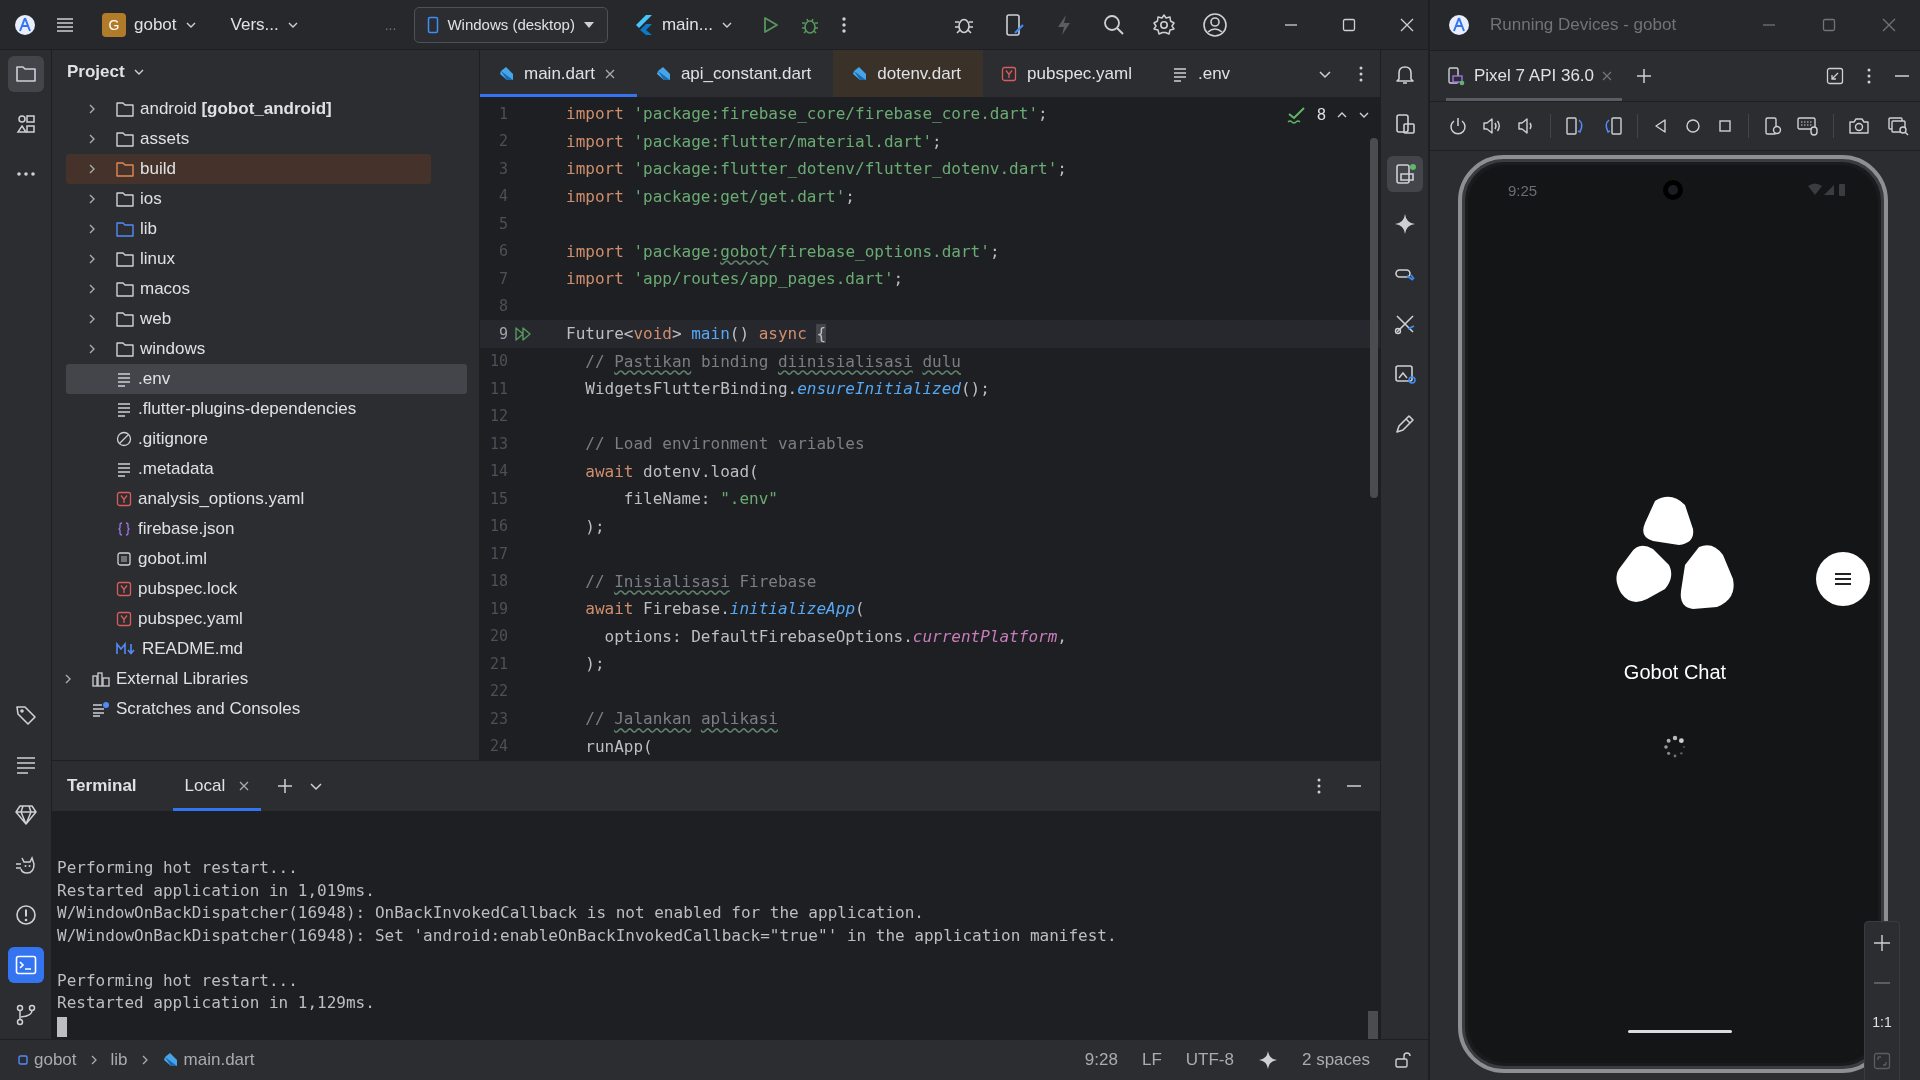 Image resolution: width=1920 pixels, height=1080 pixels. Describe the element at coordinates (266, 469) in the screenshot. I see `tree-item: .metadata` at that location.